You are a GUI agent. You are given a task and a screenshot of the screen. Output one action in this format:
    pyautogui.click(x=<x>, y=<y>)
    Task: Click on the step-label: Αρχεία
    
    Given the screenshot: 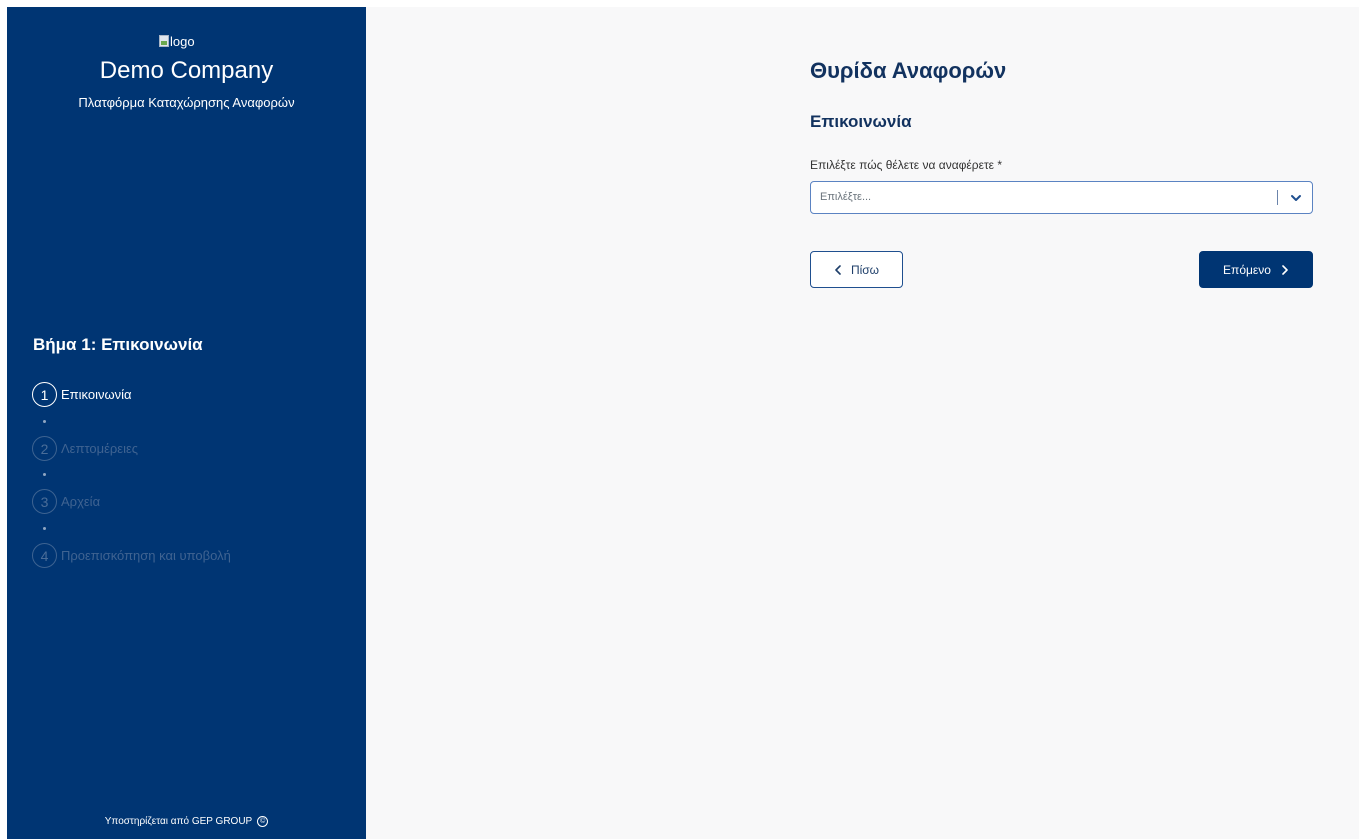 What is the action you would take?
    pyautogui.click(x=81, y=501)
    